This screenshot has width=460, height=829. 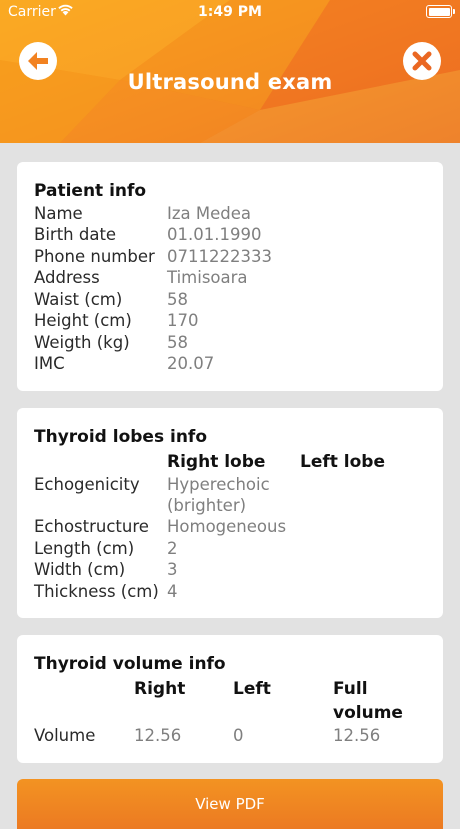 I want to click on birth-date-label: Birth date, so click(x=75, y=234).